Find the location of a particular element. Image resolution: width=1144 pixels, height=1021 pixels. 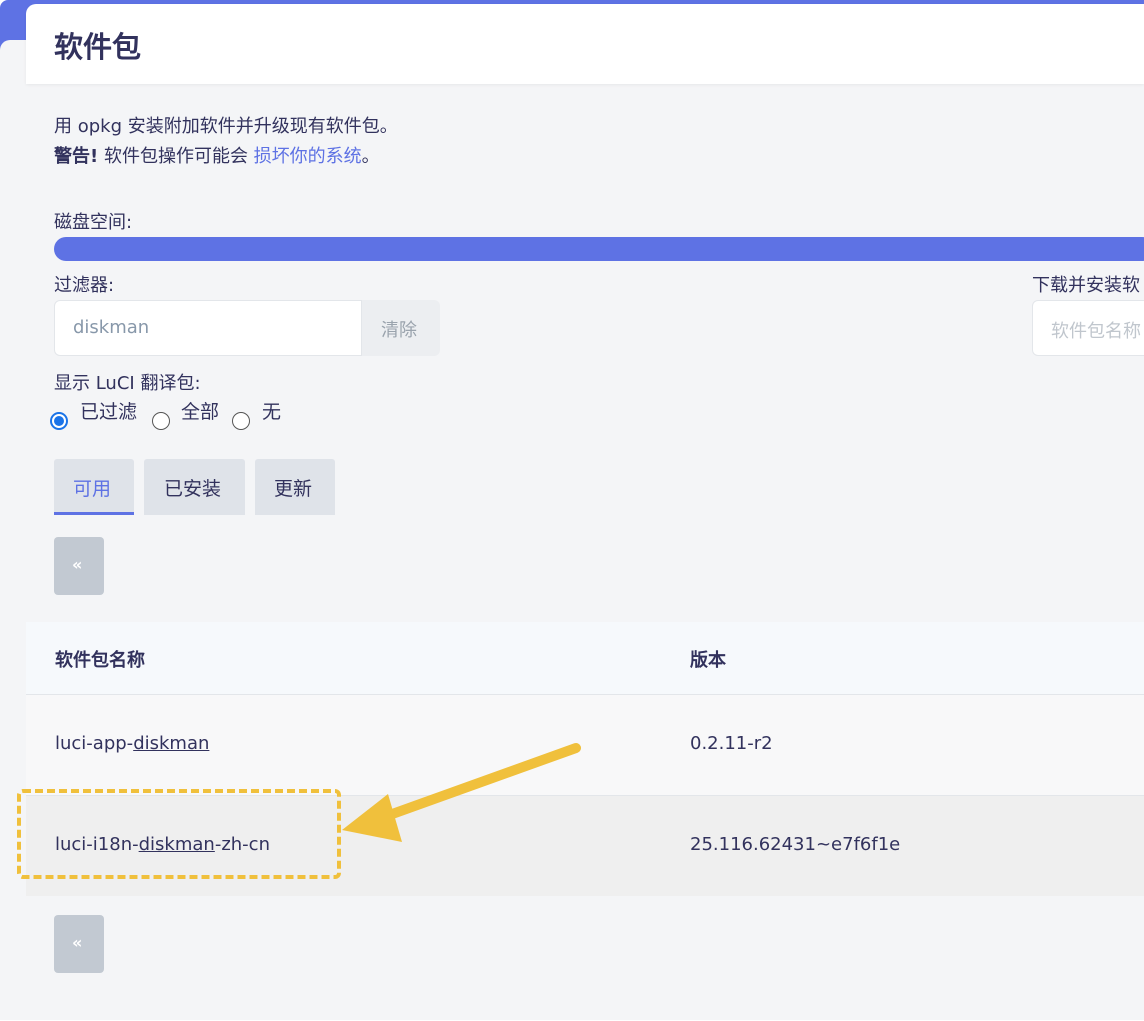

filter-value: diskman is located at coordinates (111, 327).